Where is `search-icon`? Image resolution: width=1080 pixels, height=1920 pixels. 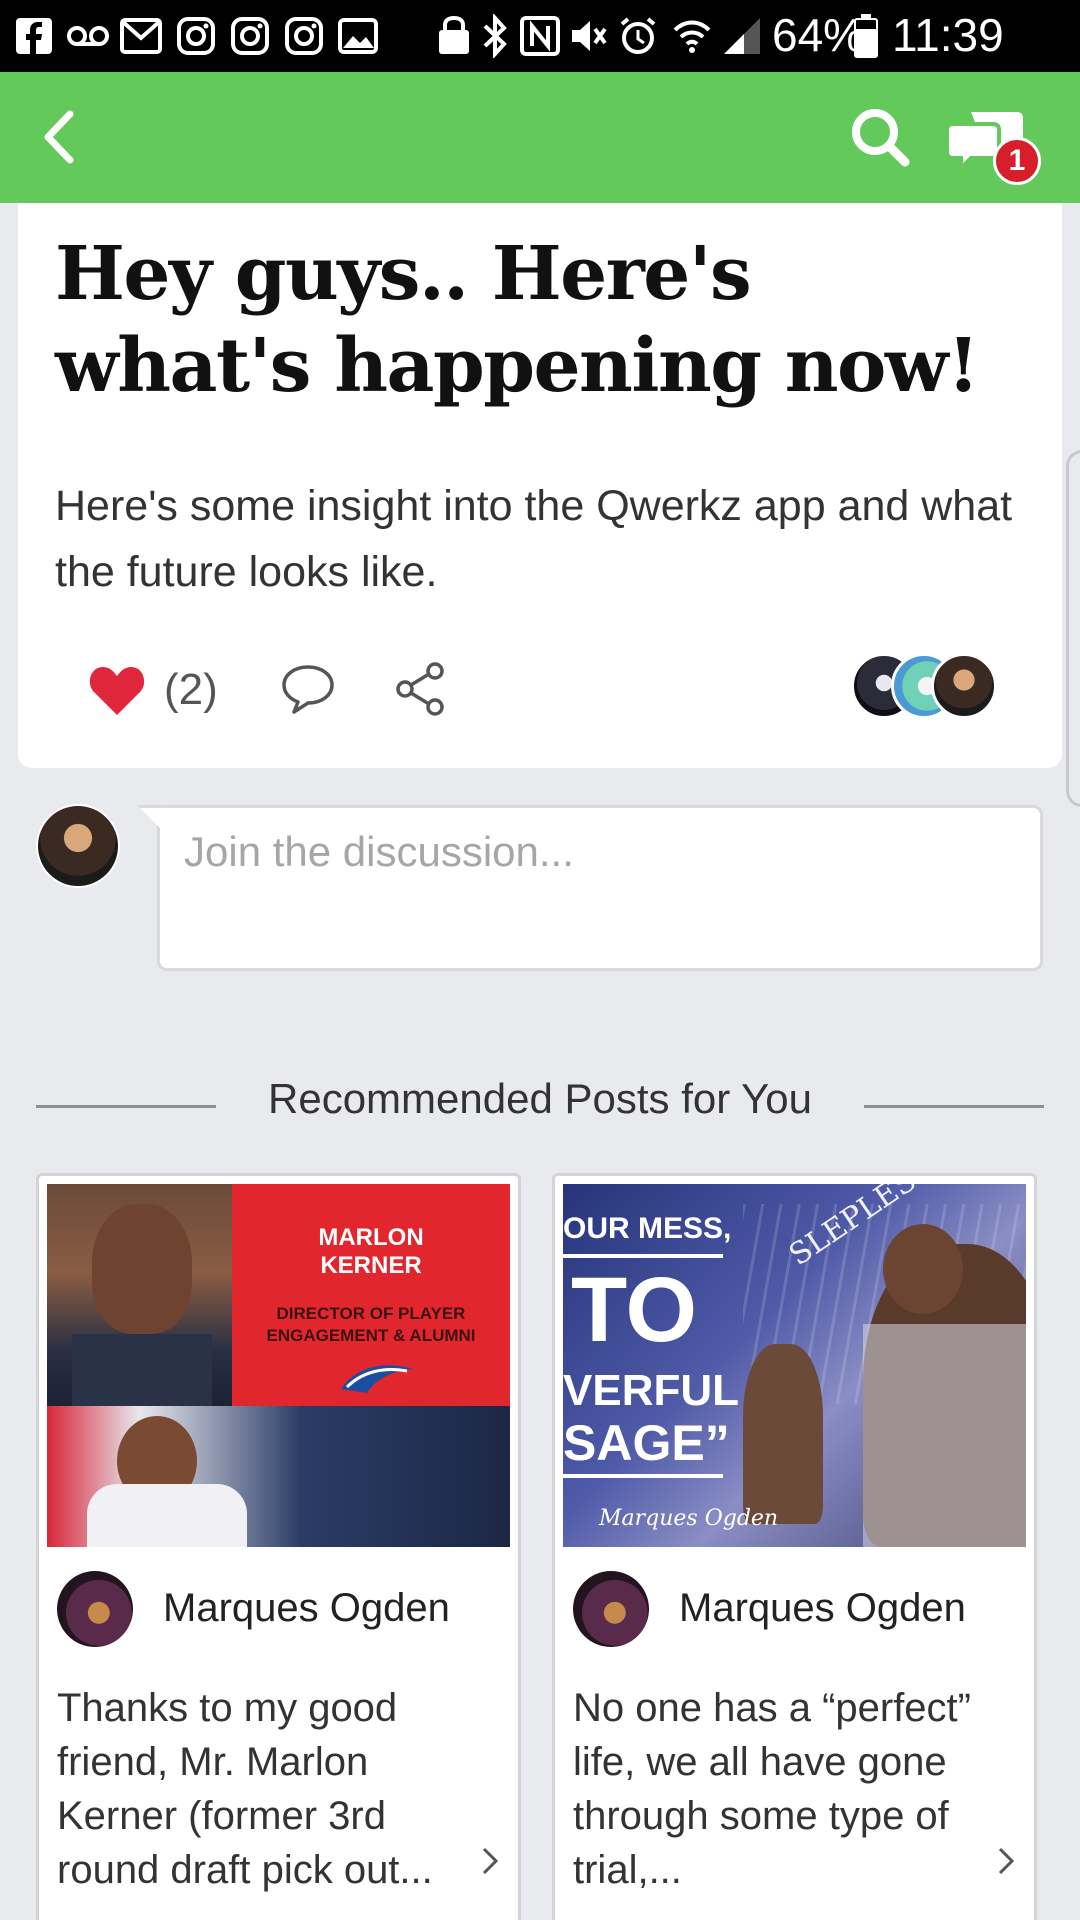
search-icon is located at coordinates (881, 138).